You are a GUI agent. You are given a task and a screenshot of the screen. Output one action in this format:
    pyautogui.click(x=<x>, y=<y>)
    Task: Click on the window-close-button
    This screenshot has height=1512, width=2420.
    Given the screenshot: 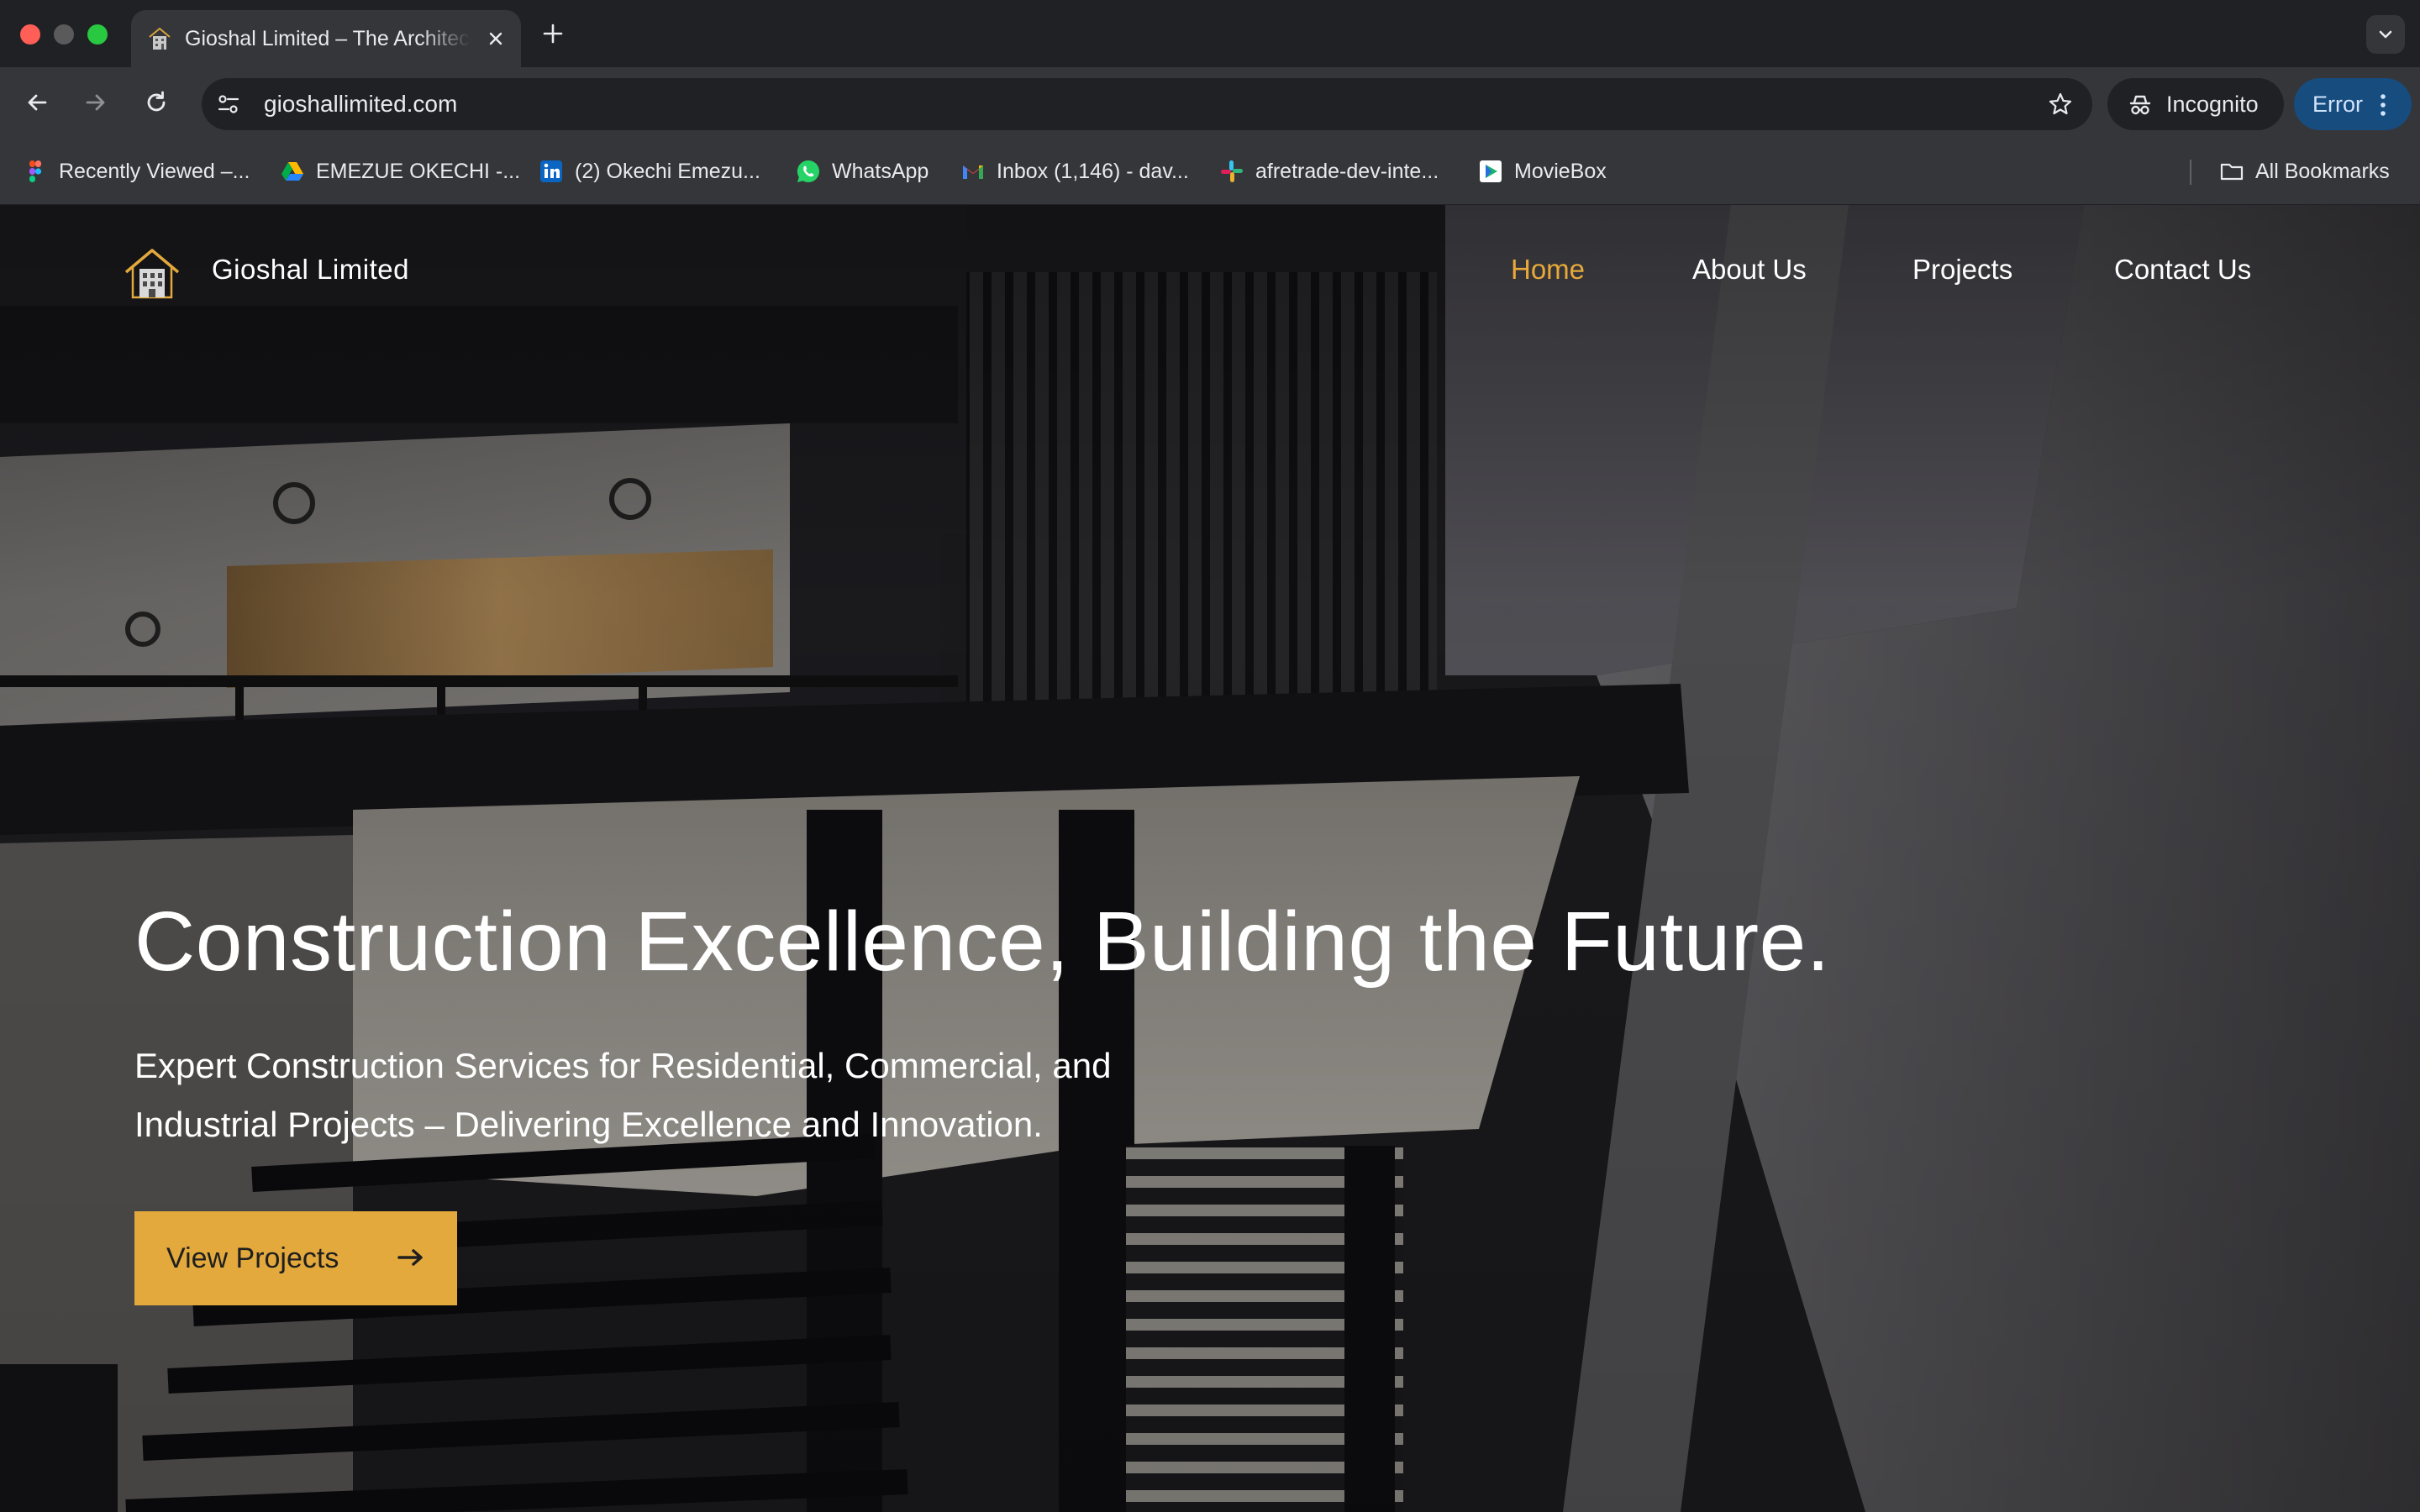 What is the action you would take?
    pyautogui.click(x=30, y=34)
    